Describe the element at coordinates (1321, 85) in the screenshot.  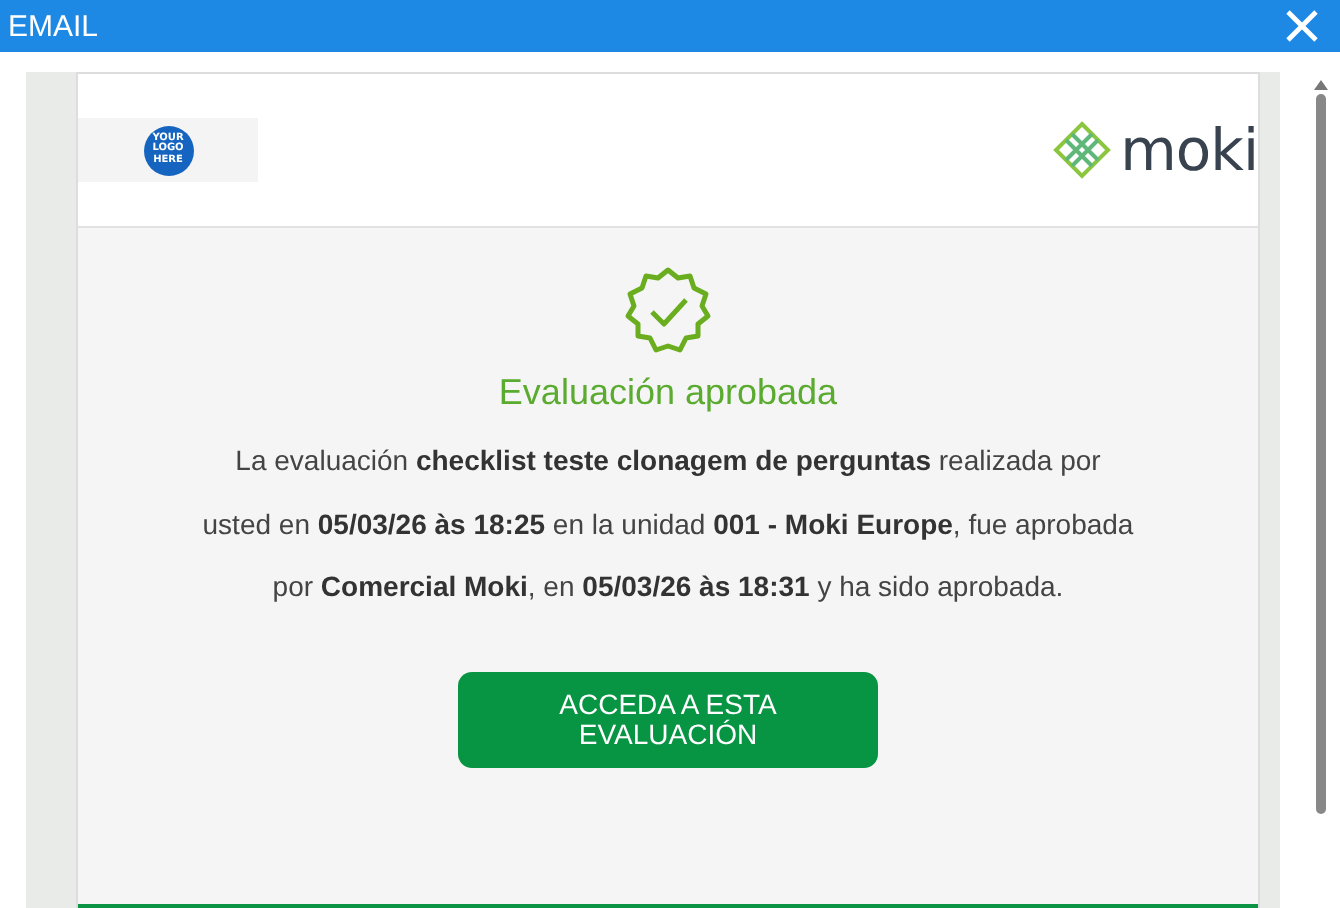
I see `scroll-up-icon` at that location.